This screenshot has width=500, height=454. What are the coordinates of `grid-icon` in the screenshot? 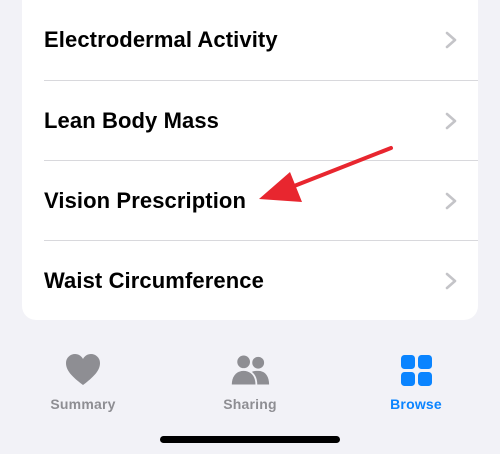 It's located at (416, 370).